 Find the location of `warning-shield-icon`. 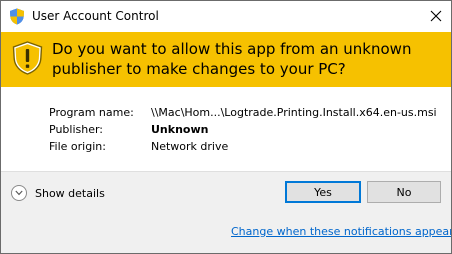

warning-shield-icon is located at coordinates (27, 58).